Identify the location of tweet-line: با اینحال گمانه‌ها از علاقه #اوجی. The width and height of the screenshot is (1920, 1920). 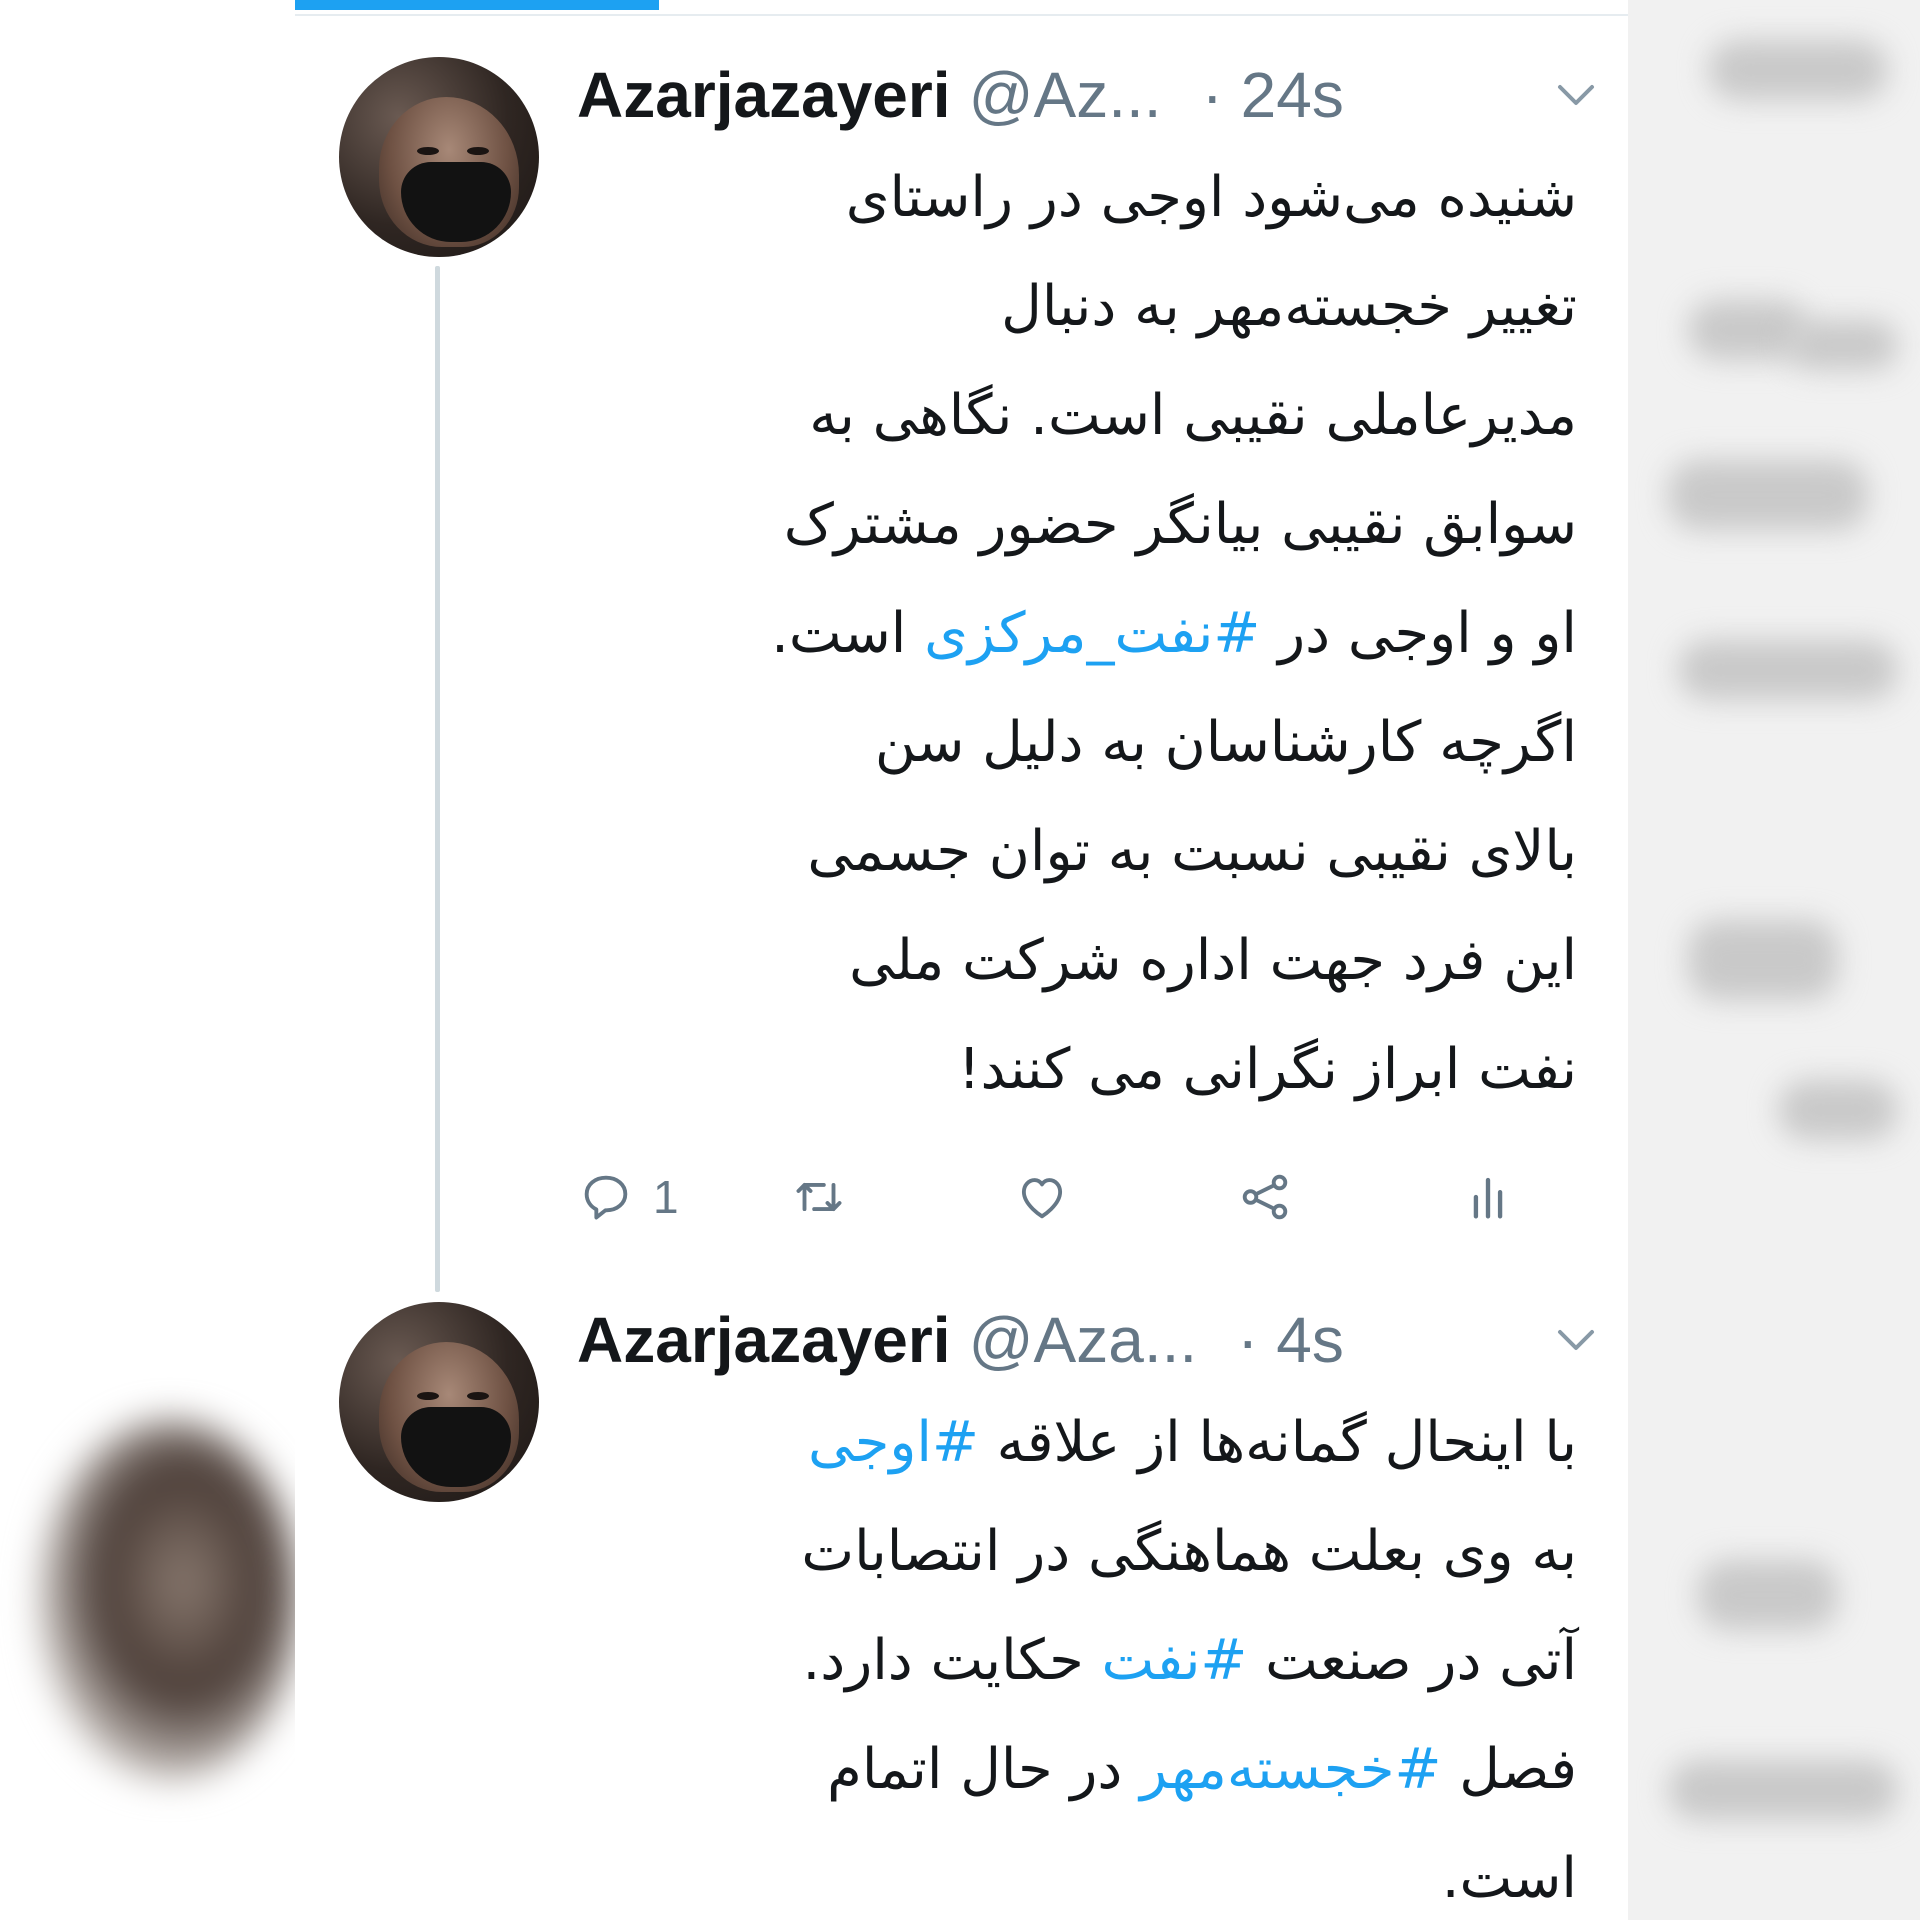
(1077, 1442).